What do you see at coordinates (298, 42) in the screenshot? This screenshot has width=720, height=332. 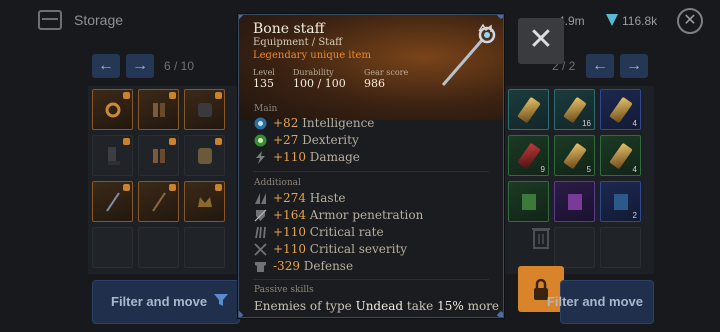 I see `item-type: Equipment / Staff` at bounding box center [298, 42].